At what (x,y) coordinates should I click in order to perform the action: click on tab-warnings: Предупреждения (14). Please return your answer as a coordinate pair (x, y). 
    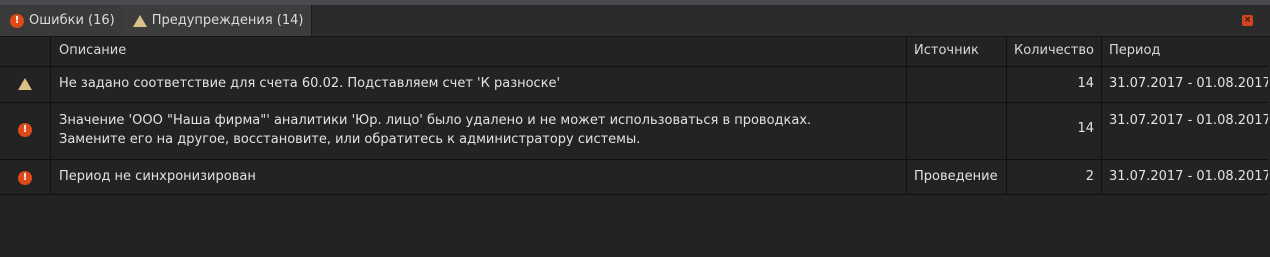
    Looking at the image, I should click on (217, 20).